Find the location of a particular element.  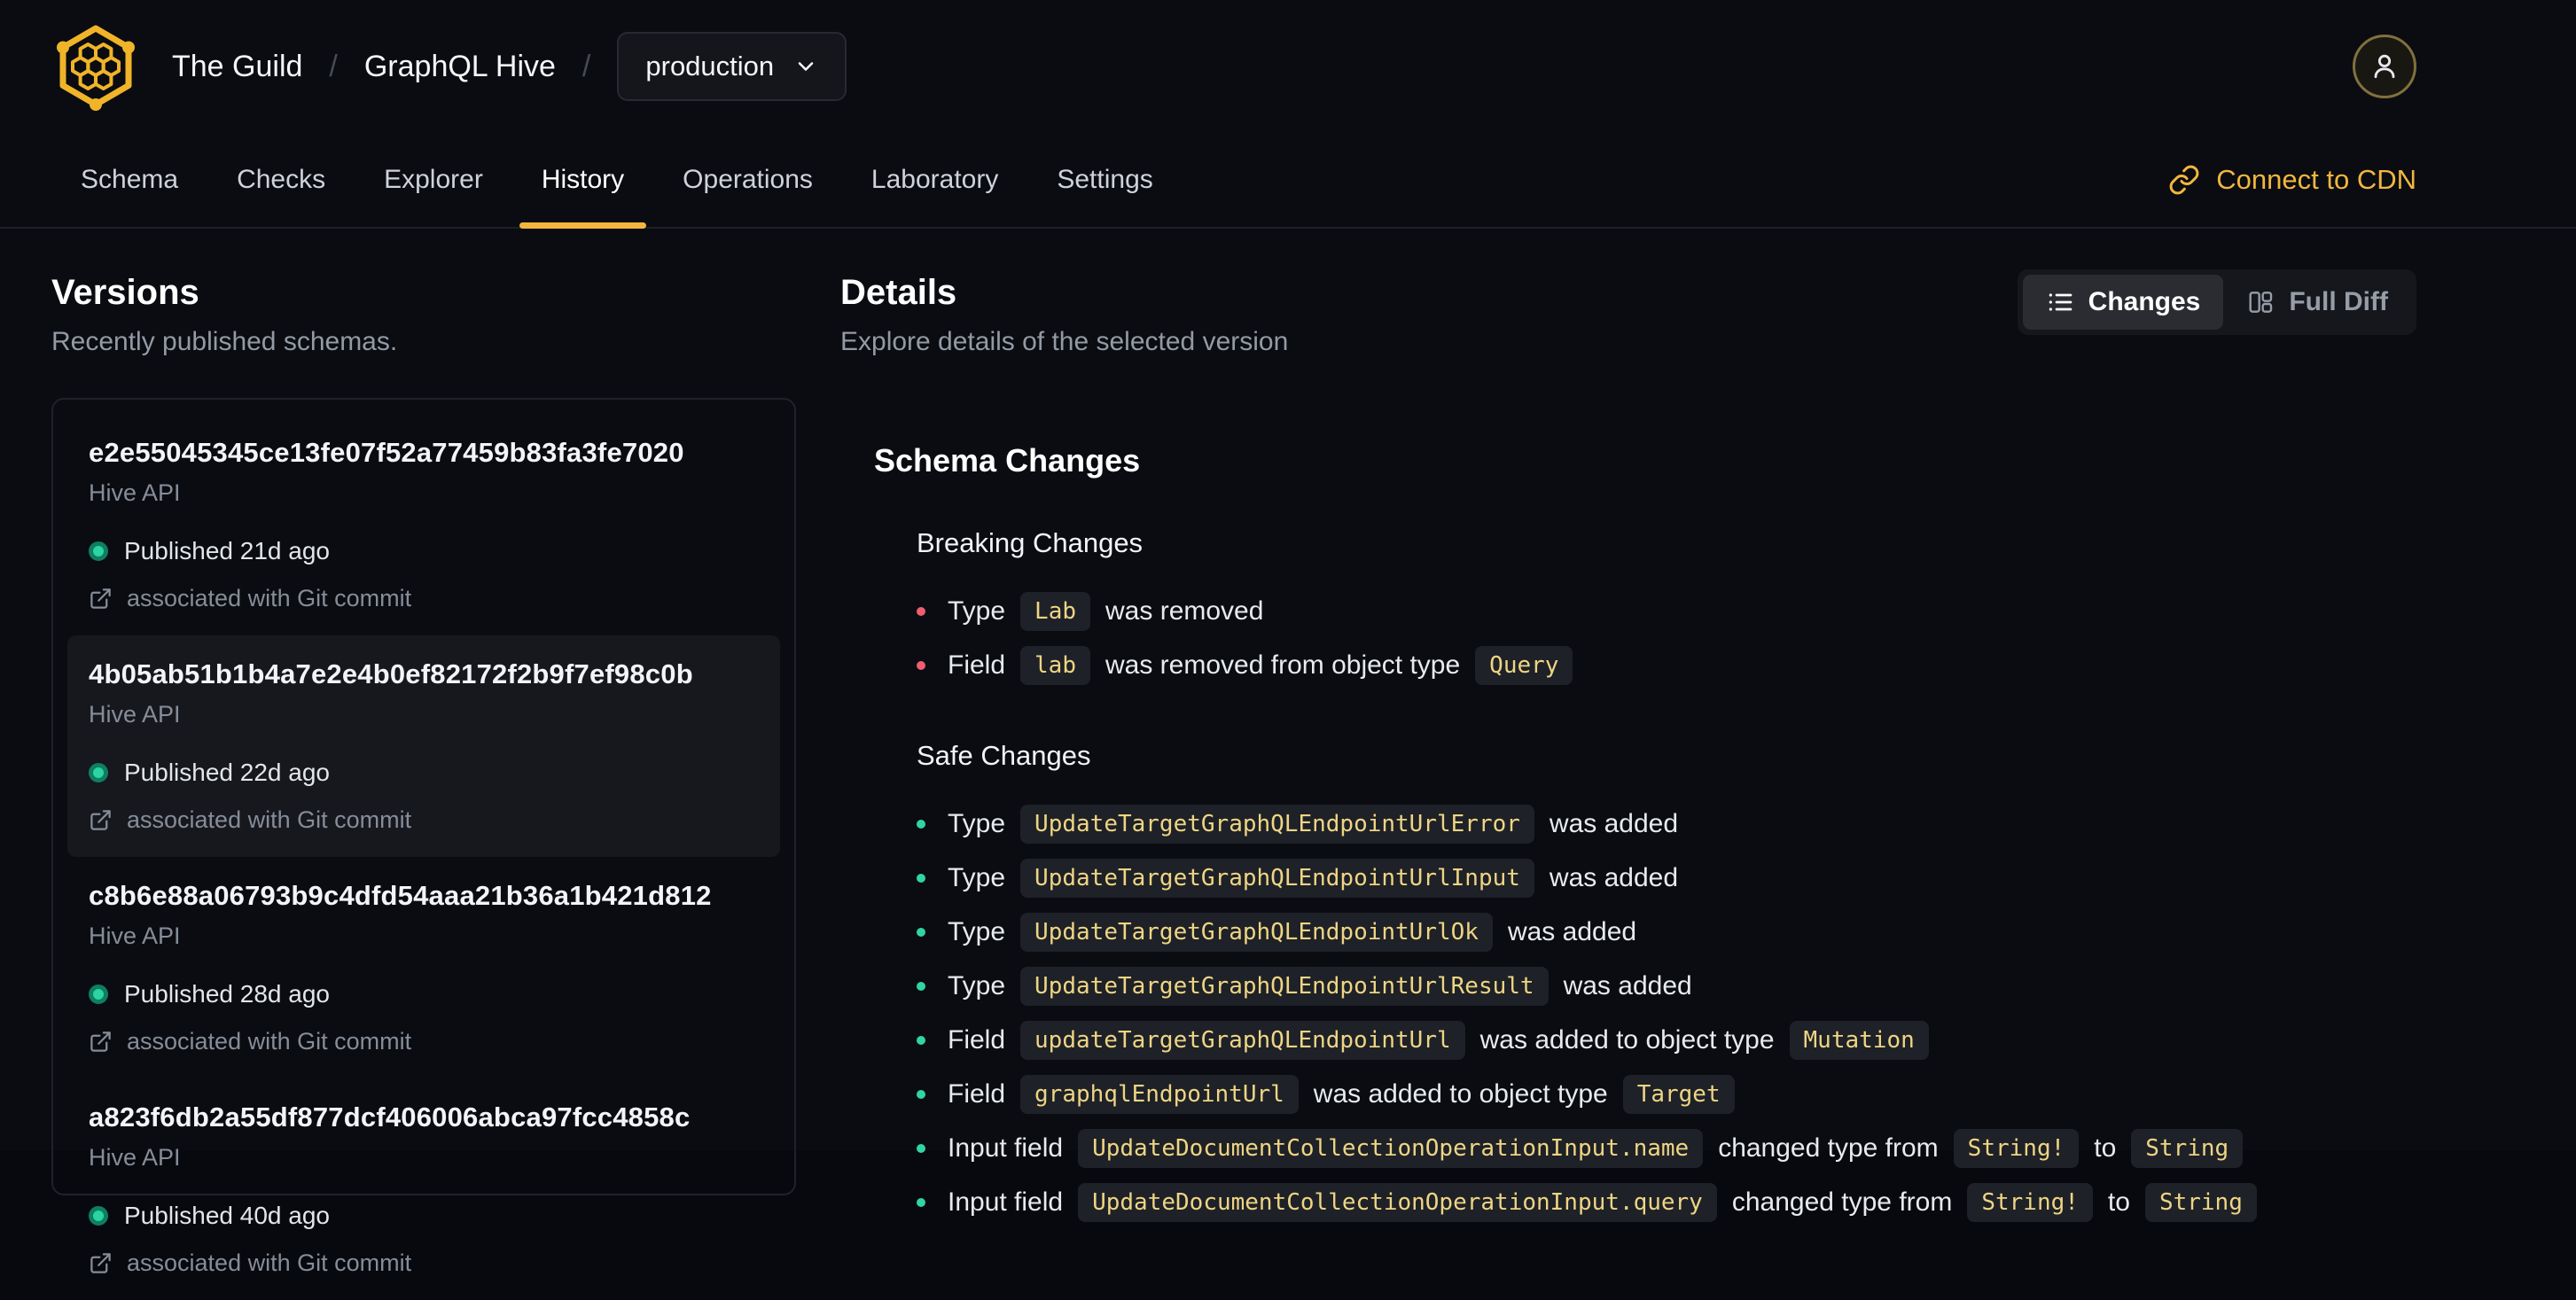

changes-view-button: Changes is located at coordinates (2123, 302).